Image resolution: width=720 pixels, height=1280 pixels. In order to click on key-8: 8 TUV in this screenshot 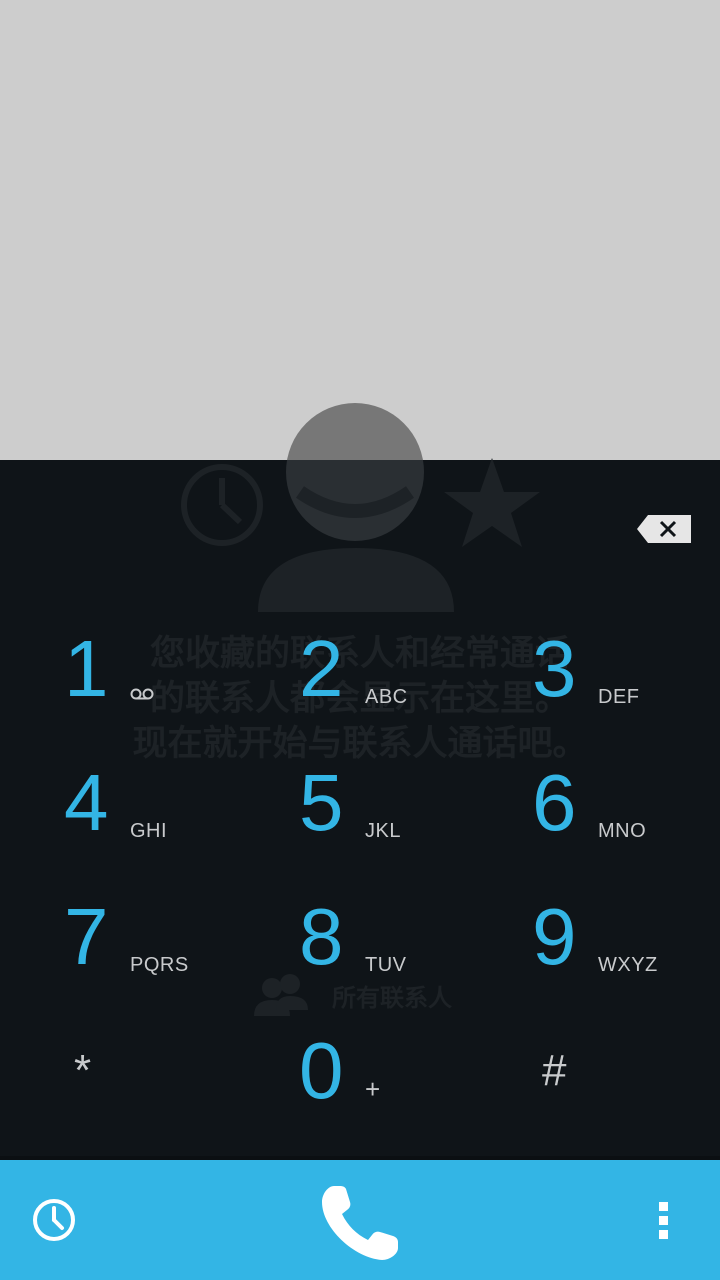, I will do `click(351, 937)`.